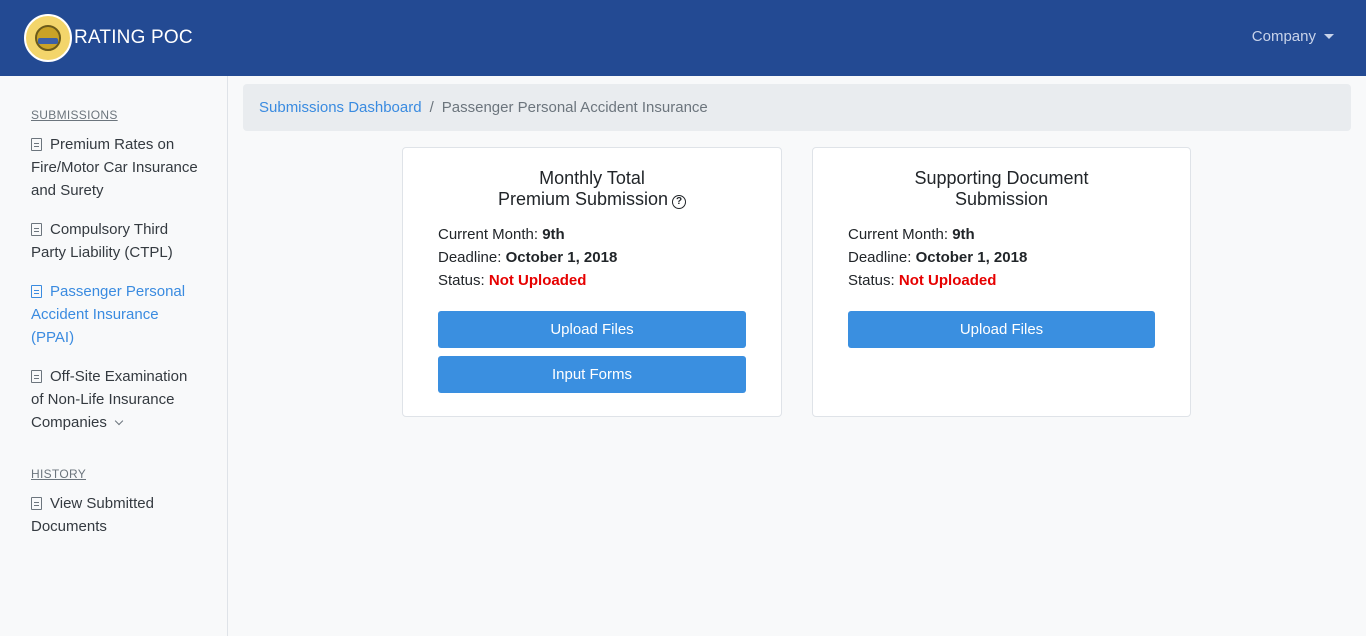  I want to click on caret-down-icon, so click(1329, 36).